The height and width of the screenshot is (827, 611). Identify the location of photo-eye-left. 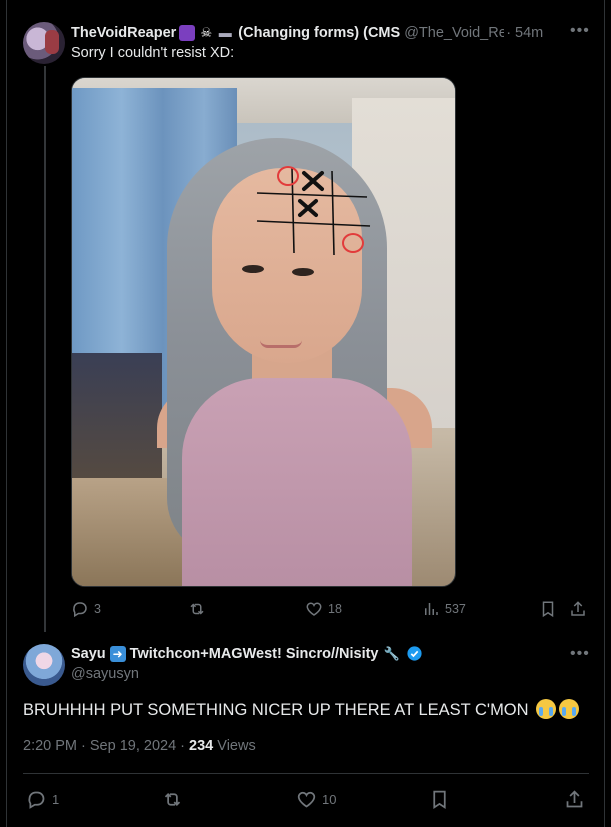
(253, 269).